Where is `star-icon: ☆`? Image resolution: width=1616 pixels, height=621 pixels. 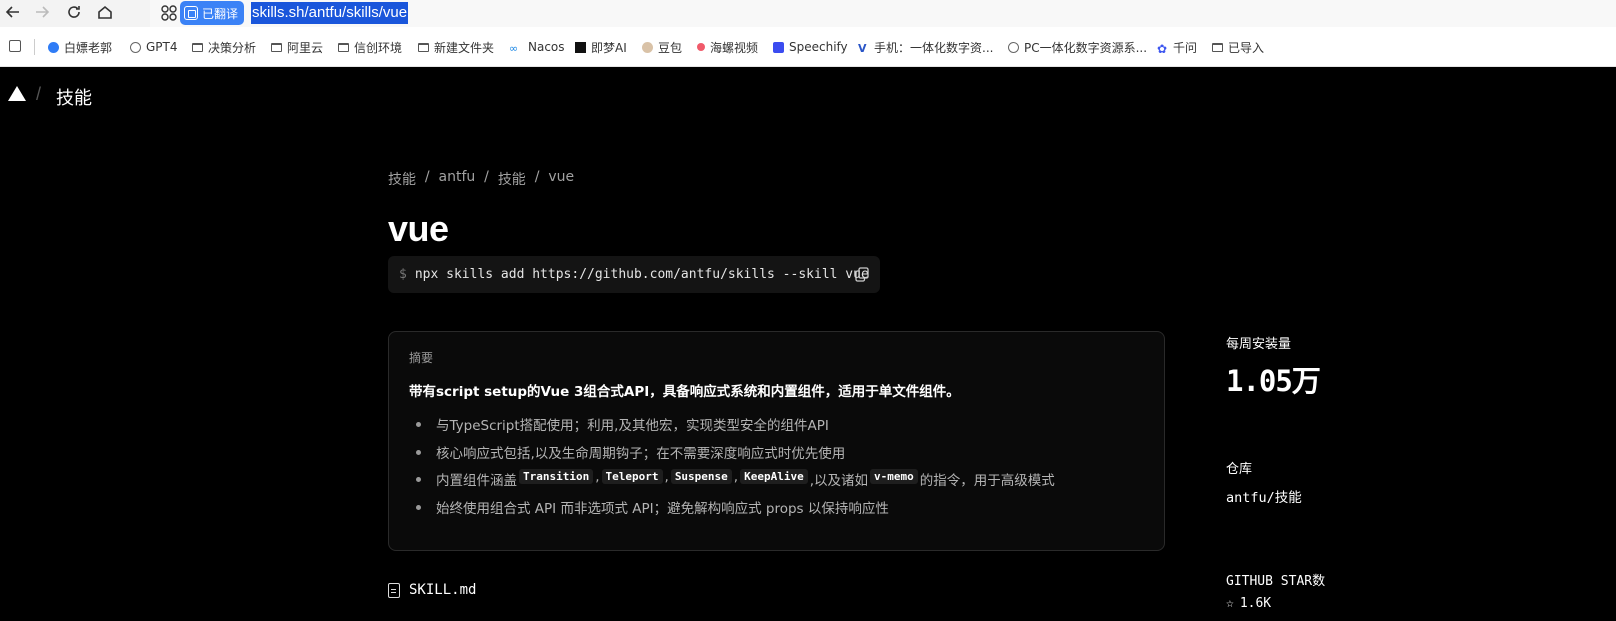
star-icon: ☆ is located at coordinates (1230, 603).